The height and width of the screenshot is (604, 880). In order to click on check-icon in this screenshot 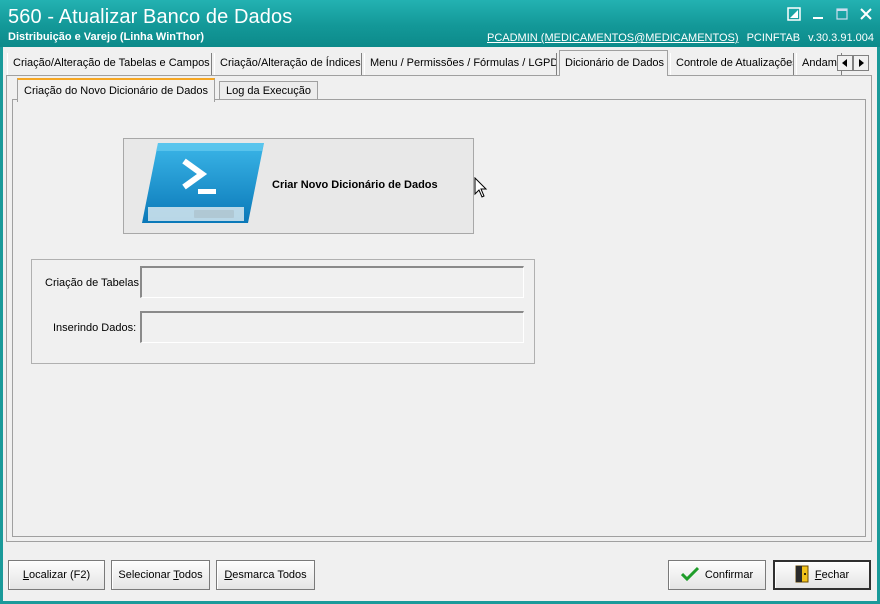, I will do `click(689, 575)`.